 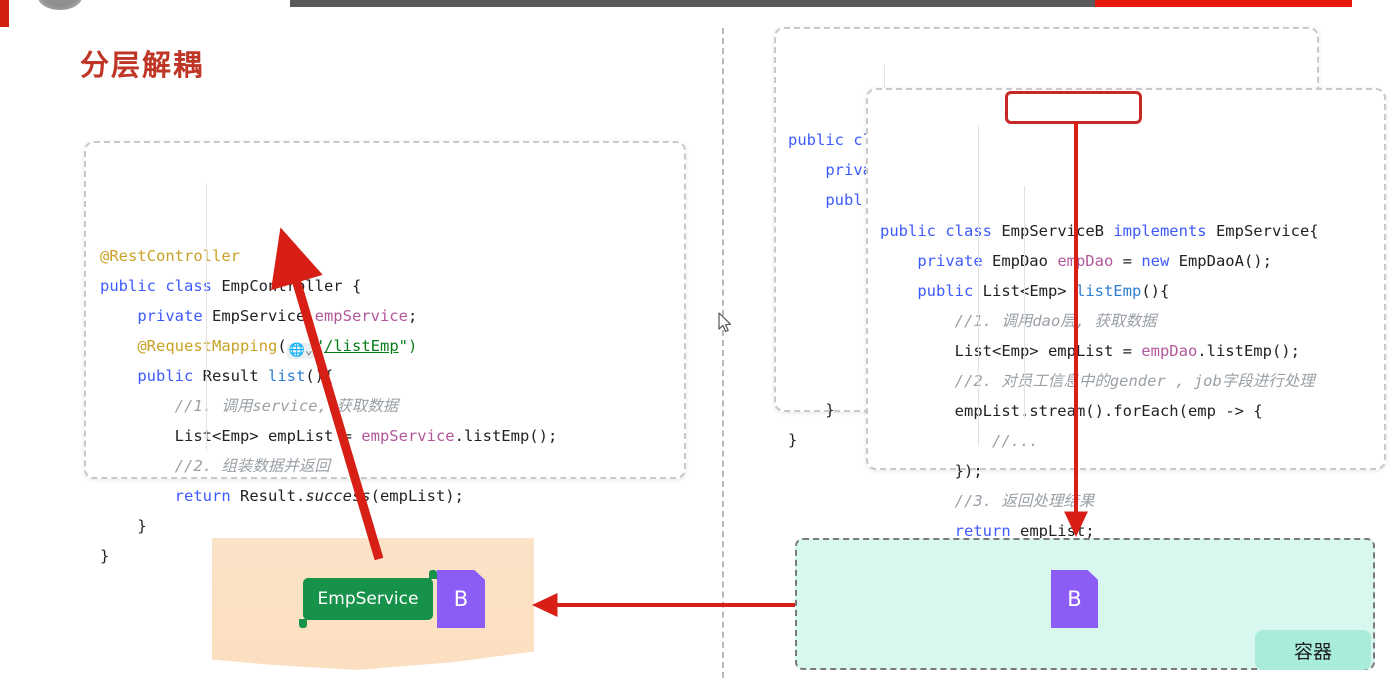 I want to click on code-token: "), so click(x=408, y=346).